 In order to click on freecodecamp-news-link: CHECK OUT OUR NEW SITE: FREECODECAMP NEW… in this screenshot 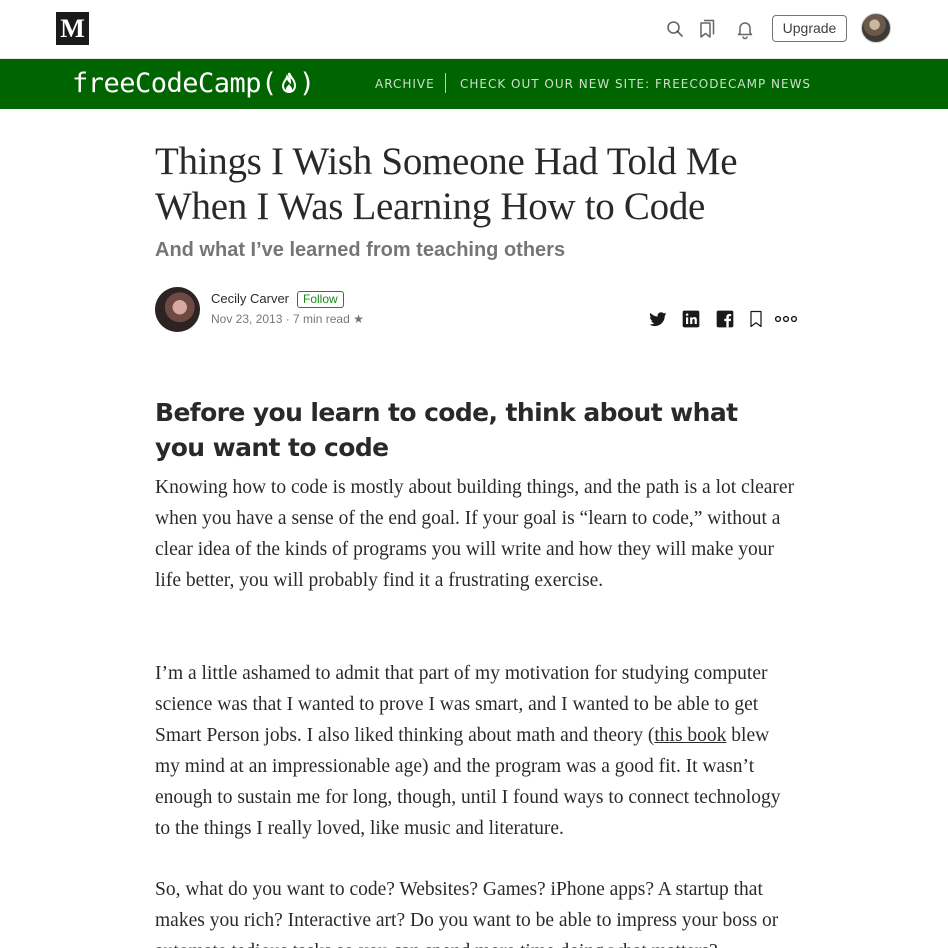, I will do `click(635, 84)`.